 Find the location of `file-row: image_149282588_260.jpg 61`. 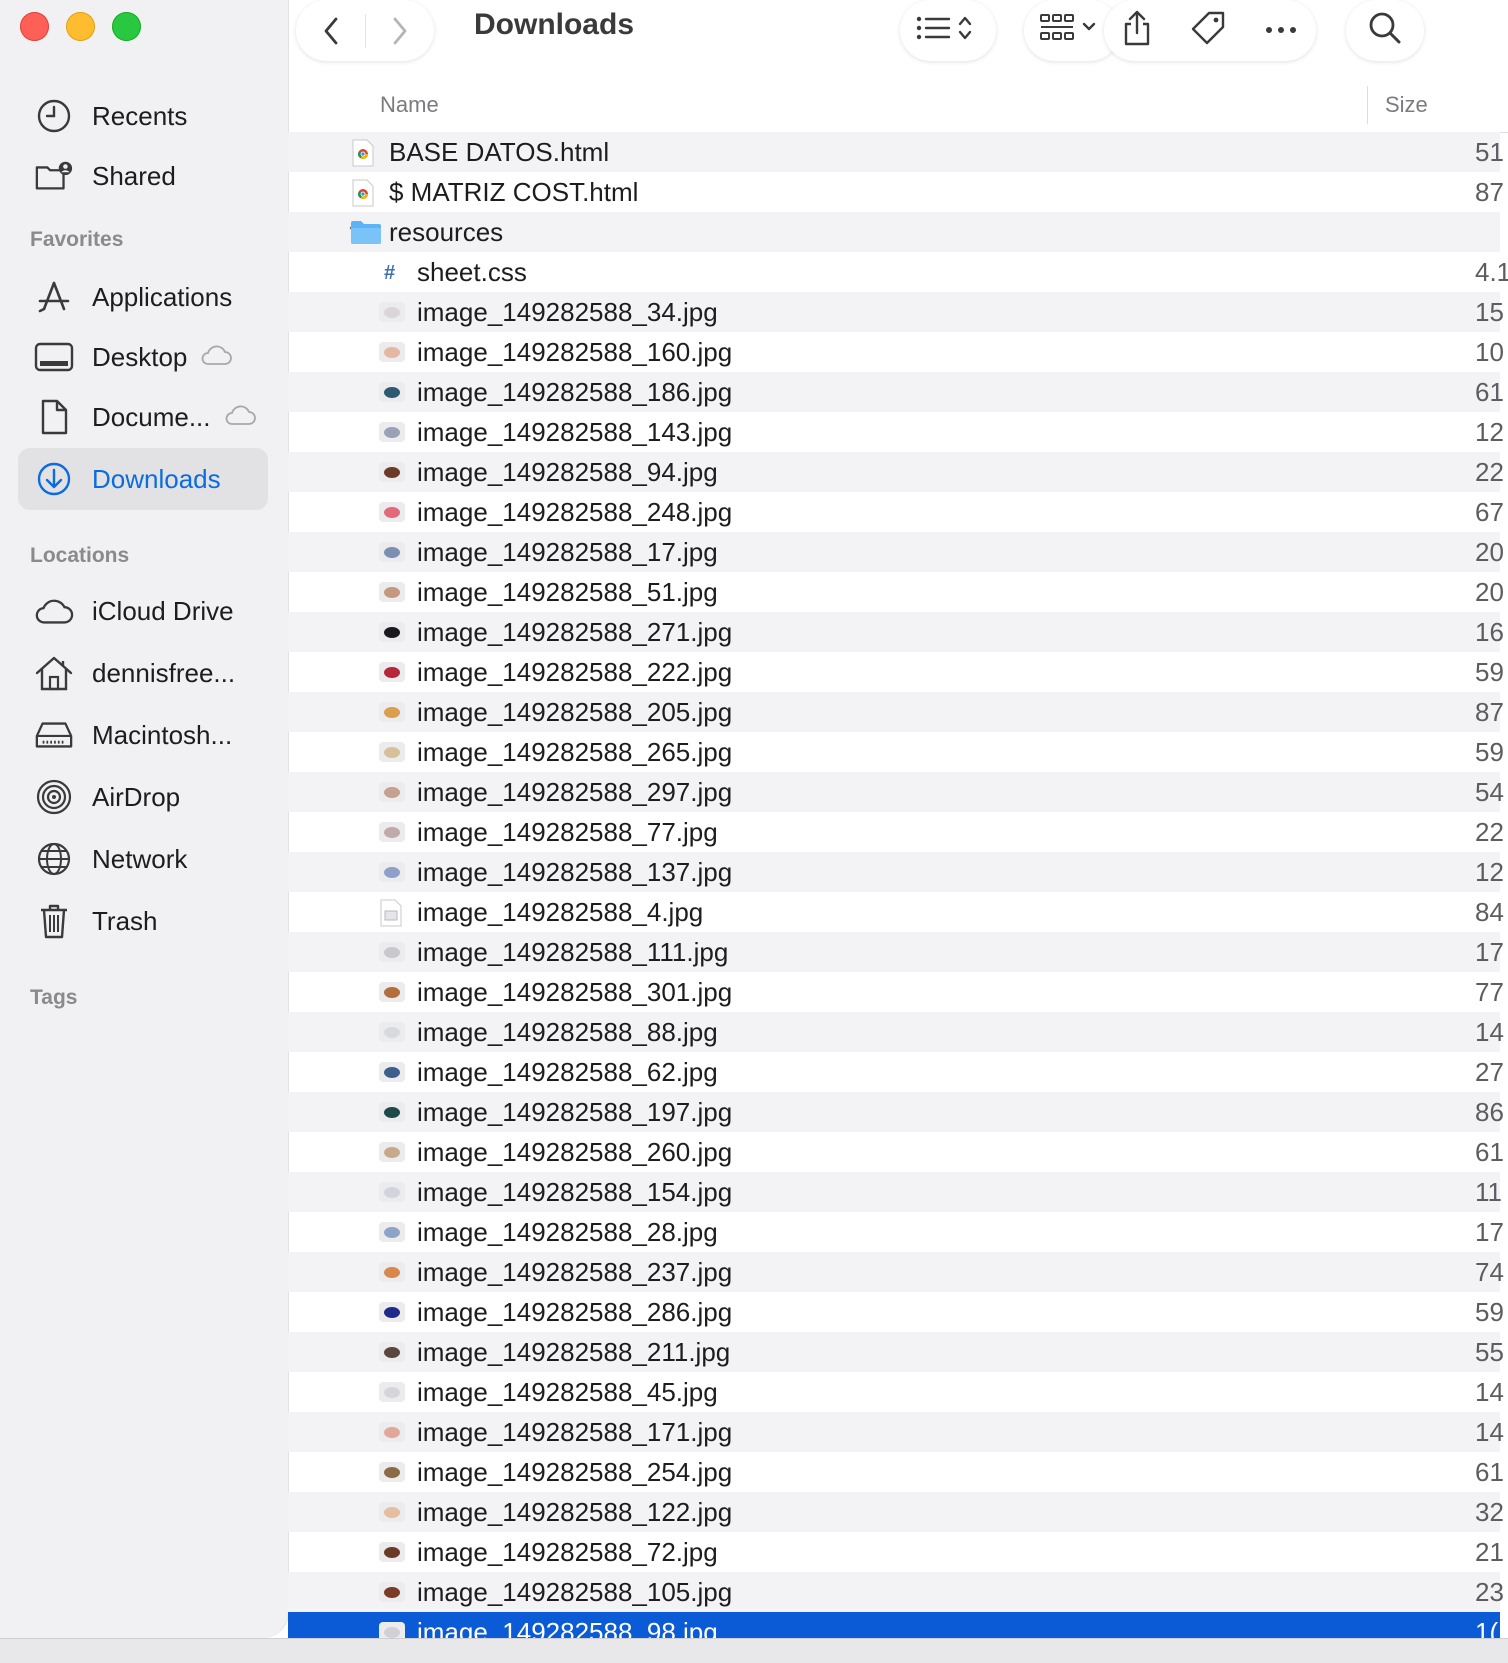

file-row: image_149282588_260.jpg 61 is located at coordinates (896, 1152).